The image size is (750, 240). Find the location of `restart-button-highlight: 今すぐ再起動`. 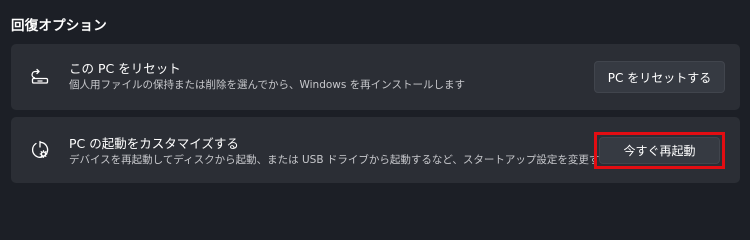

restart-button-highlight: 今すぐ再起動 is located at coordinates (659, 150).